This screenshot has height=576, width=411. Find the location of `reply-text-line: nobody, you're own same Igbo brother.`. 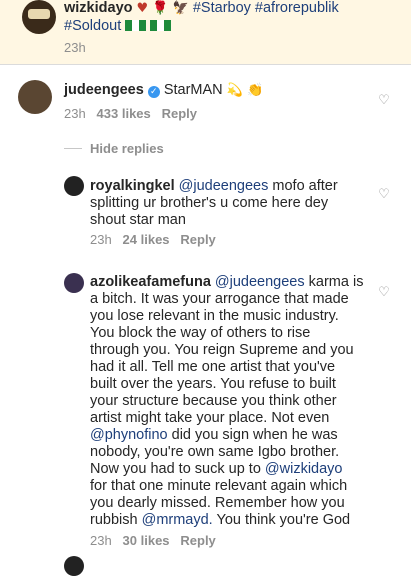

reply-text-line: nobody, you're own same Igbo brother. is located at coordinates (215, 452).